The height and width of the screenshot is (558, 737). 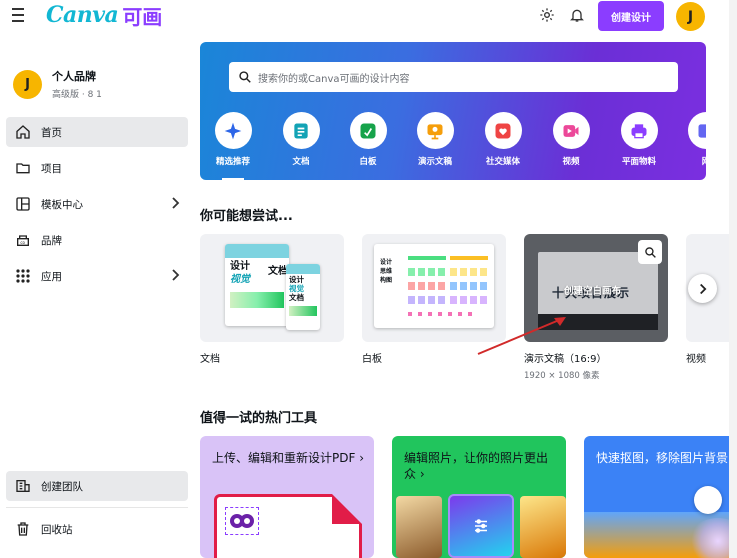 I want to click on menu-icon, so click(x=20, y=15).